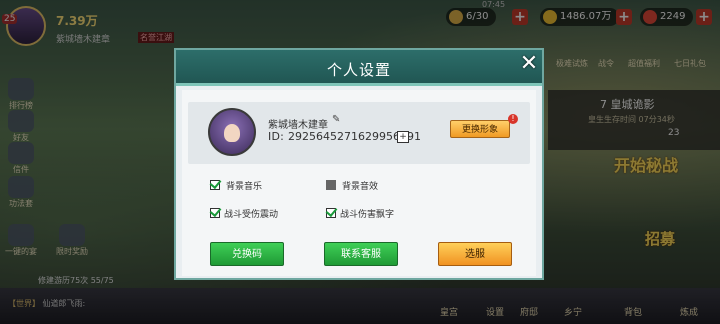  Describe the element at coordinates (215, 213) in the screenshot. I see `hit-vibration-checkbox` at that location.